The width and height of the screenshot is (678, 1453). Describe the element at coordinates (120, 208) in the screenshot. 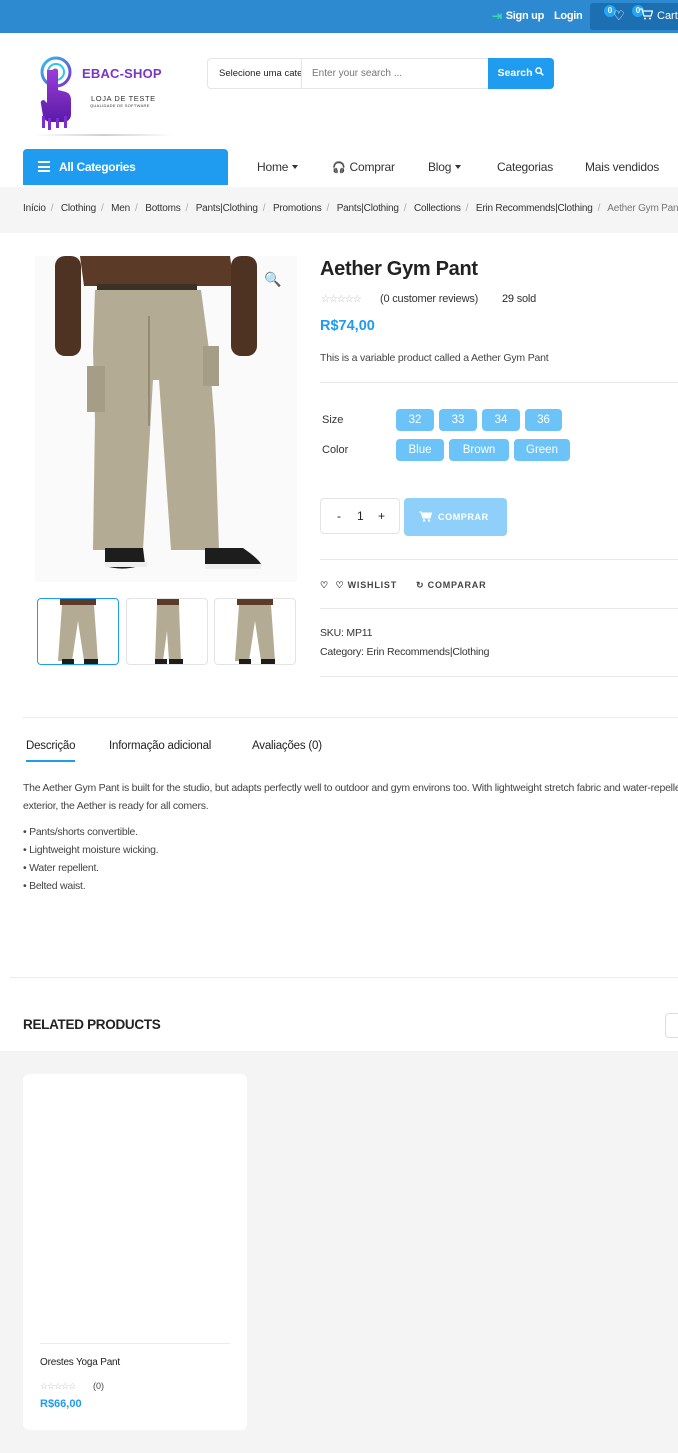

I see `breadcrumb-item: Men` at that location.